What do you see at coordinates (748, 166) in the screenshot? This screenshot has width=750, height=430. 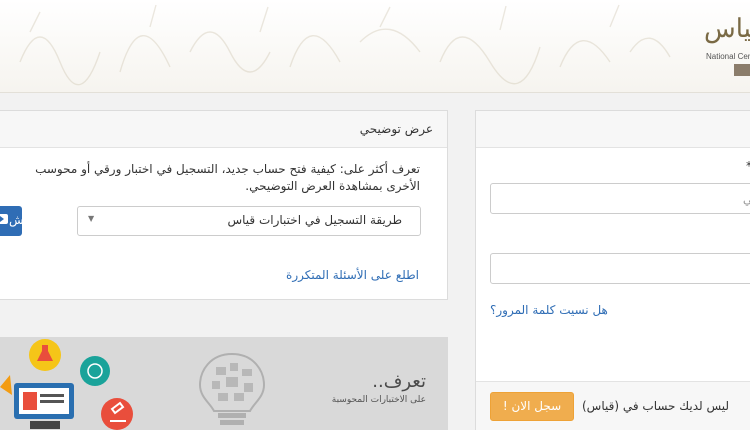 I see `required-mark: *` at bounding box center [748, 166].